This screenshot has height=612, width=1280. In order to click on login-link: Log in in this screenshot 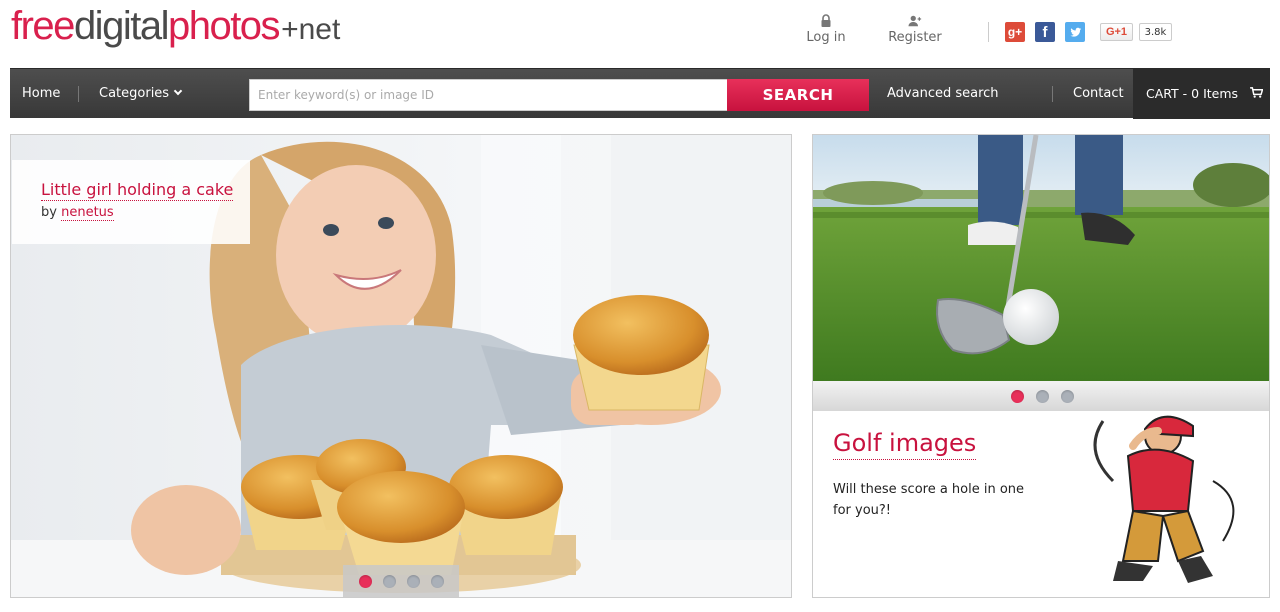, I will do `click(826, 29)`.